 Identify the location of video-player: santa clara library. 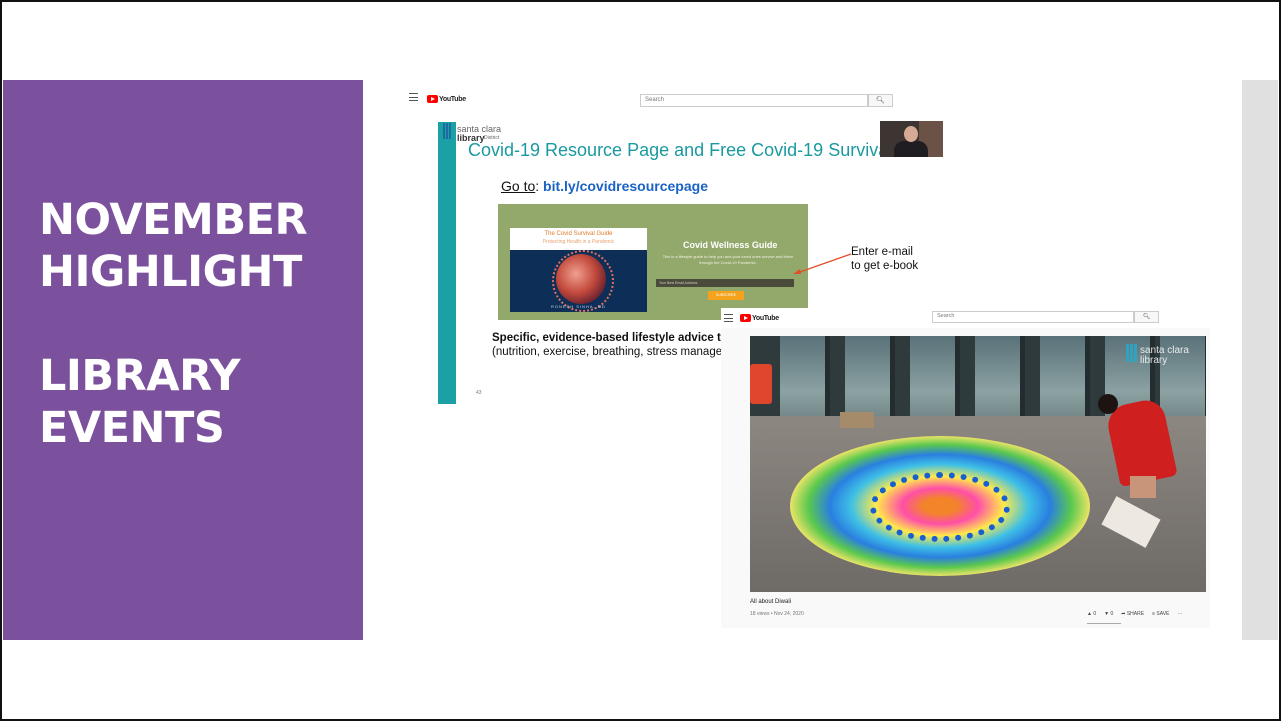
(978, 464).